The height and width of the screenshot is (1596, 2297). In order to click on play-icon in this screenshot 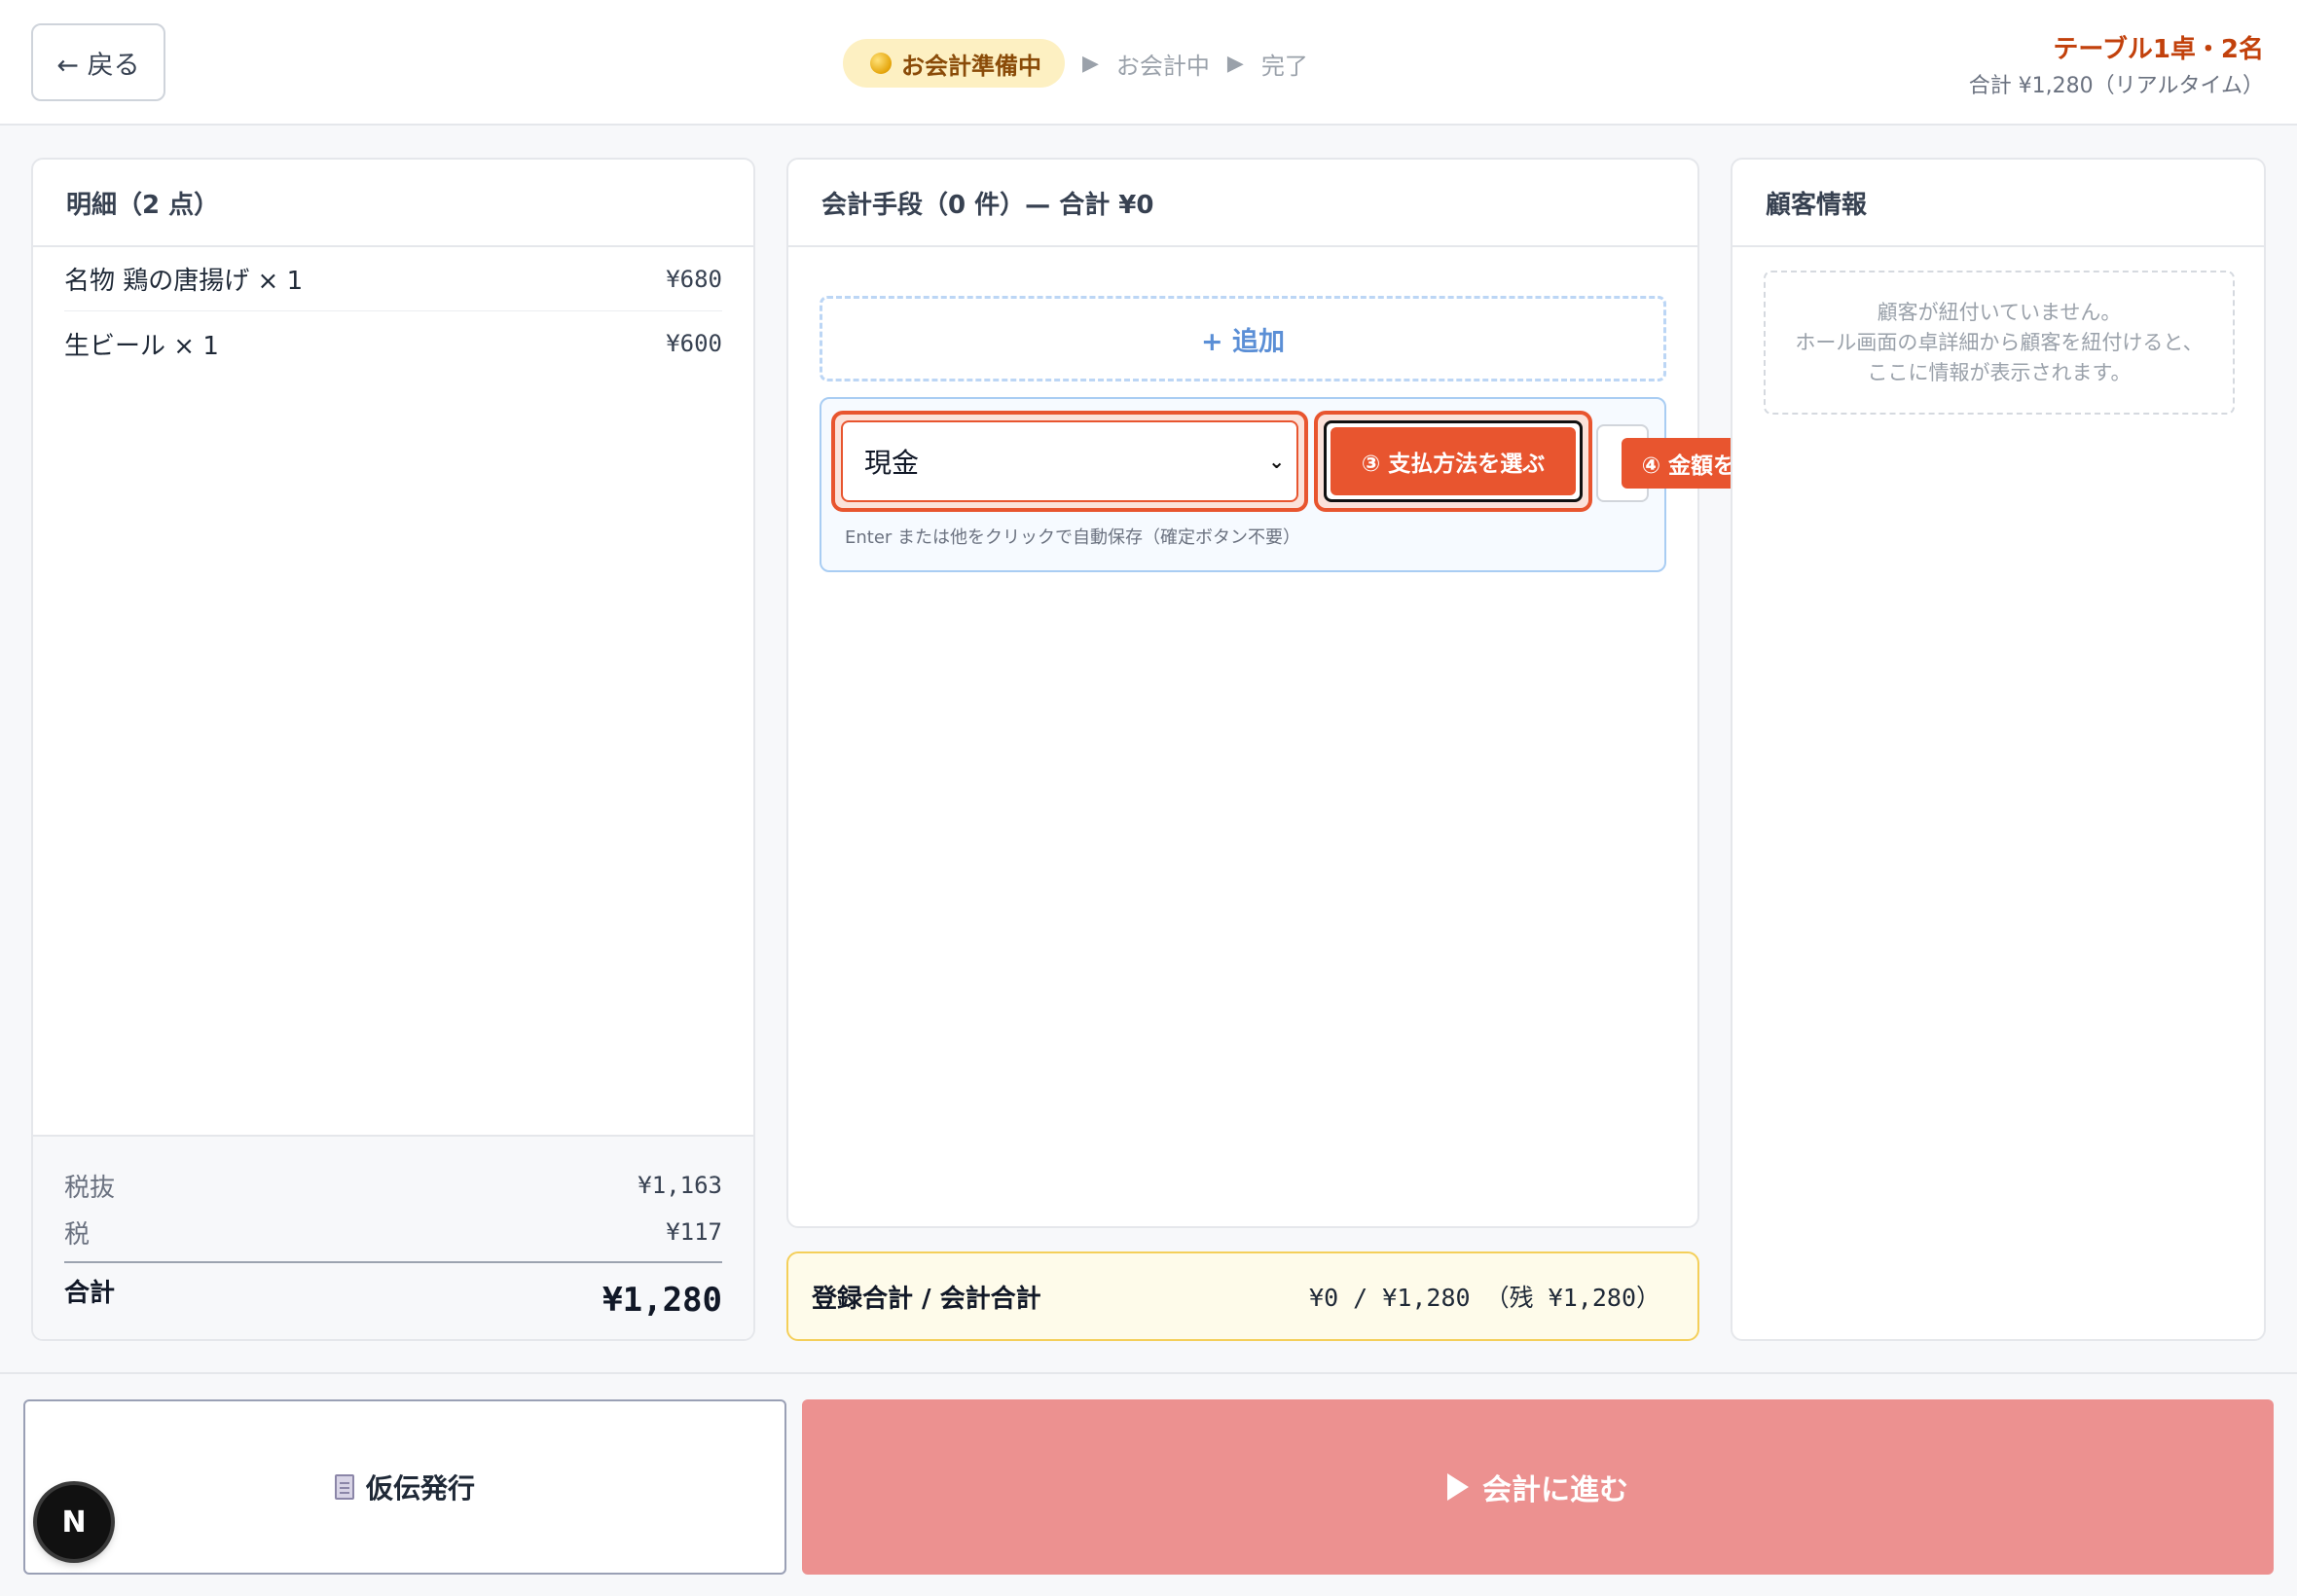, I will do `click(1458, 1487)`.